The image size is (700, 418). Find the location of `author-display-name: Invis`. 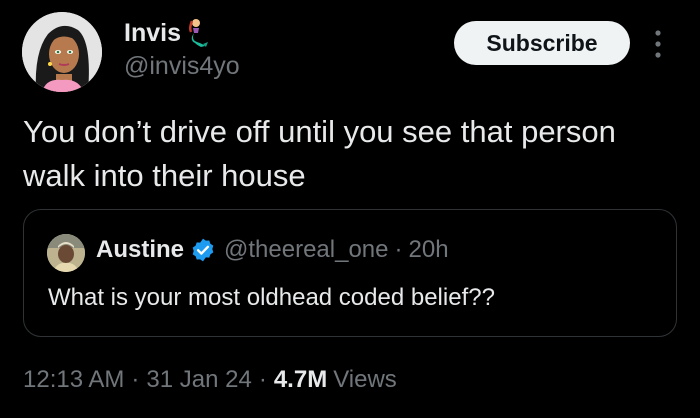

author-display-name: Invis is located at coordinates (152, 33).